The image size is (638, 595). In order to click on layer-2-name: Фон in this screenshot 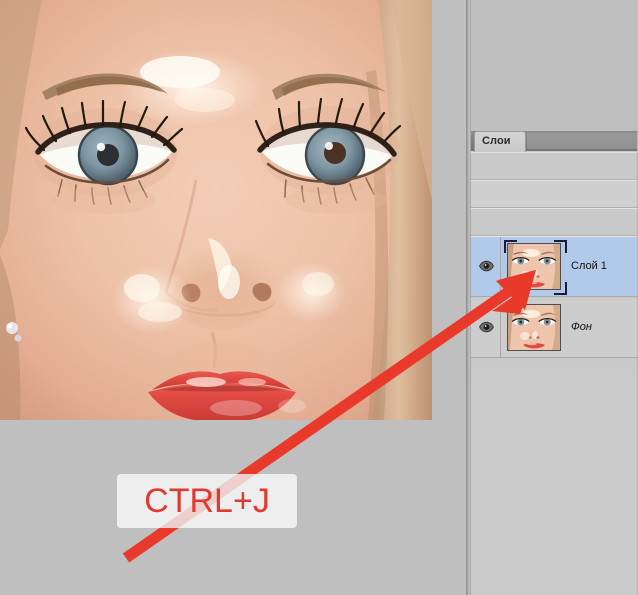, I will do `click(581, 327)`.